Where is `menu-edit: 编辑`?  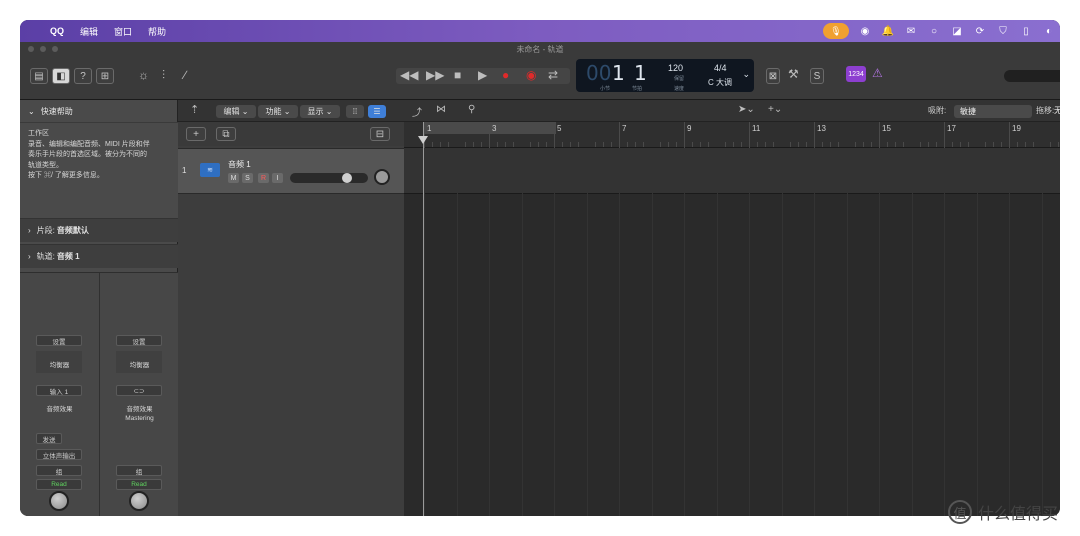
menu-edit: 编辑 is located at coordinates (89, 31).